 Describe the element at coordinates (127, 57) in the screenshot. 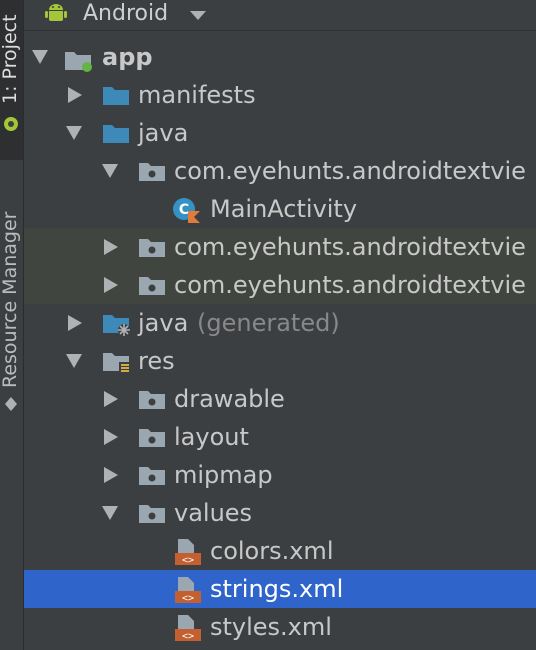

I see `tree-label-app: app` at that location.